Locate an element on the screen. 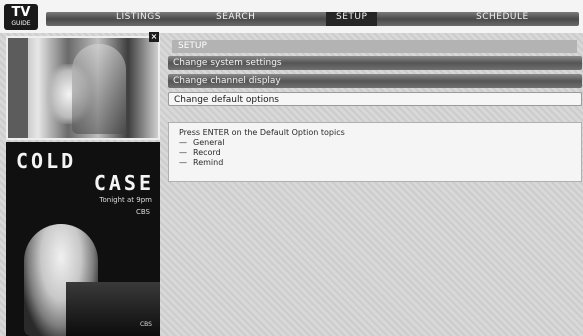  section-header: SETUP is located at coordinates (374, 46).